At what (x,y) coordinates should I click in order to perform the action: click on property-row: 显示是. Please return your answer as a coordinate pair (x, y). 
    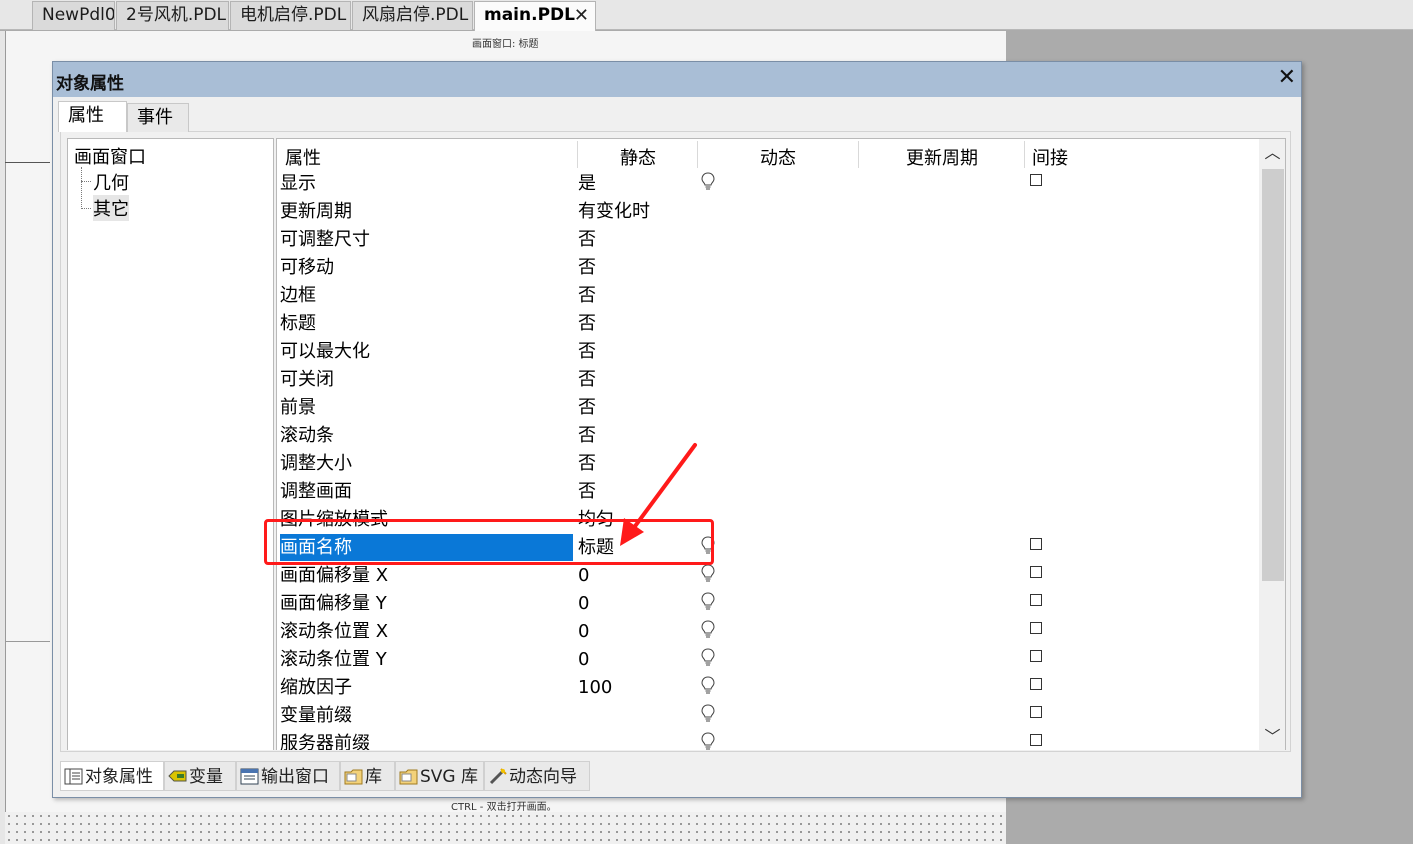
    Looking at the image, I should click on (768, 183).